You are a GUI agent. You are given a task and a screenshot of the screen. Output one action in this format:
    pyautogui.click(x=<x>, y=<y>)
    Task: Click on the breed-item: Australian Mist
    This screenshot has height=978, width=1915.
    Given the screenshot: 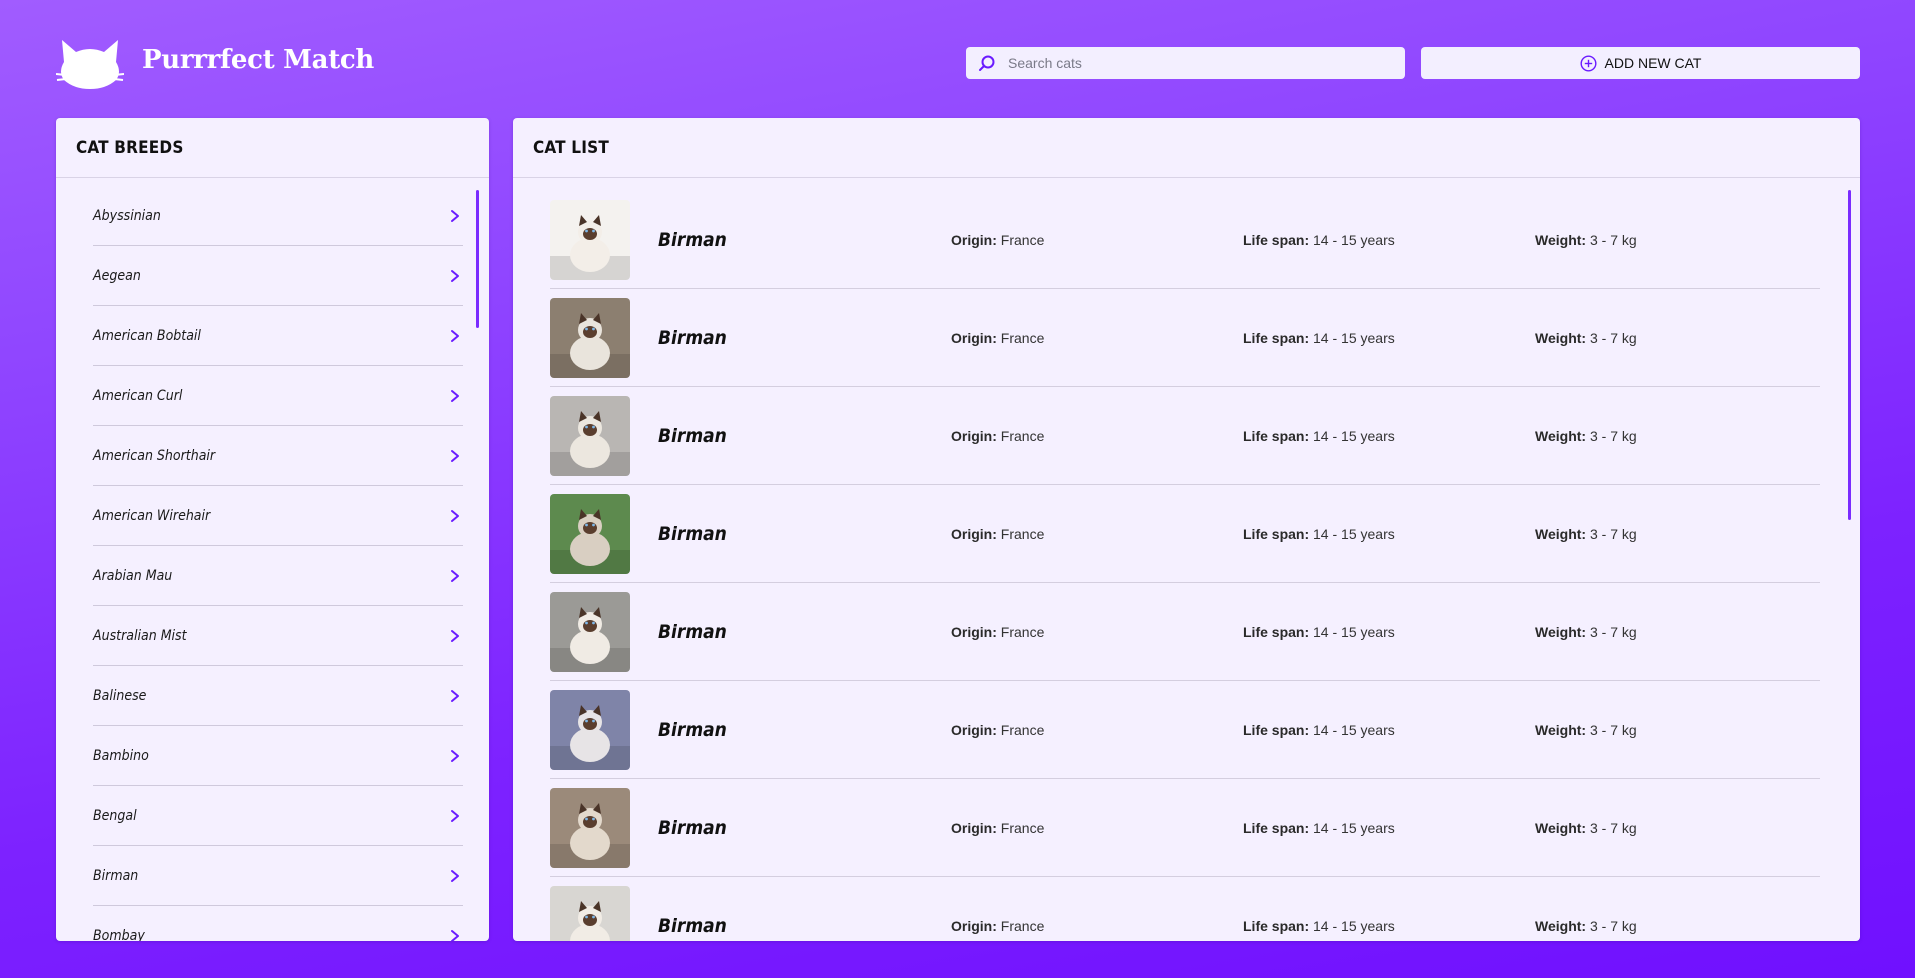 What is the action you would take?
    pyautogui.click(x=278, y=636)
    